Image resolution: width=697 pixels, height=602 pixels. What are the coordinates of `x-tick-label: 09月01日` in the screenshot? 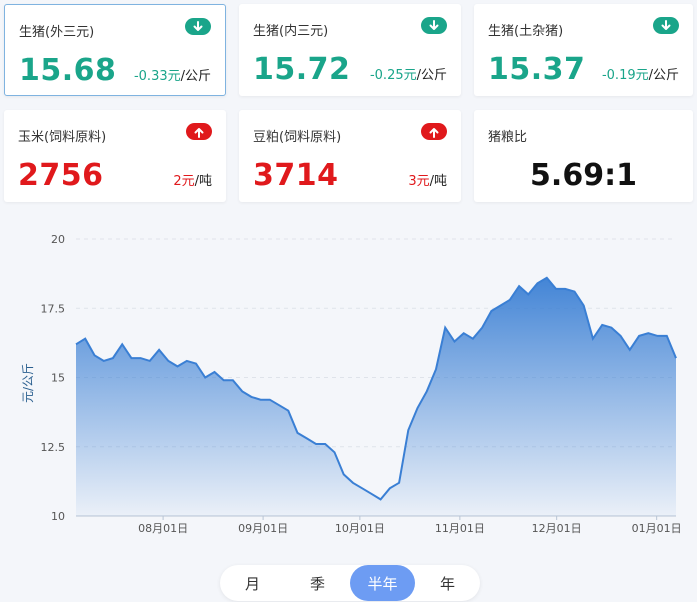 It's located at (263, 528).